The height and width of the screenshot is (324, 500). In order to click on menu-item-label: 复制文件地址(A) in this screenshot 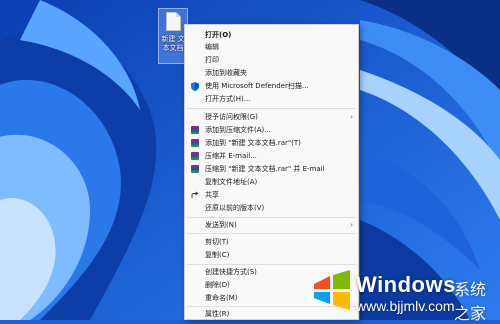, I will do `click(231, 182)`.